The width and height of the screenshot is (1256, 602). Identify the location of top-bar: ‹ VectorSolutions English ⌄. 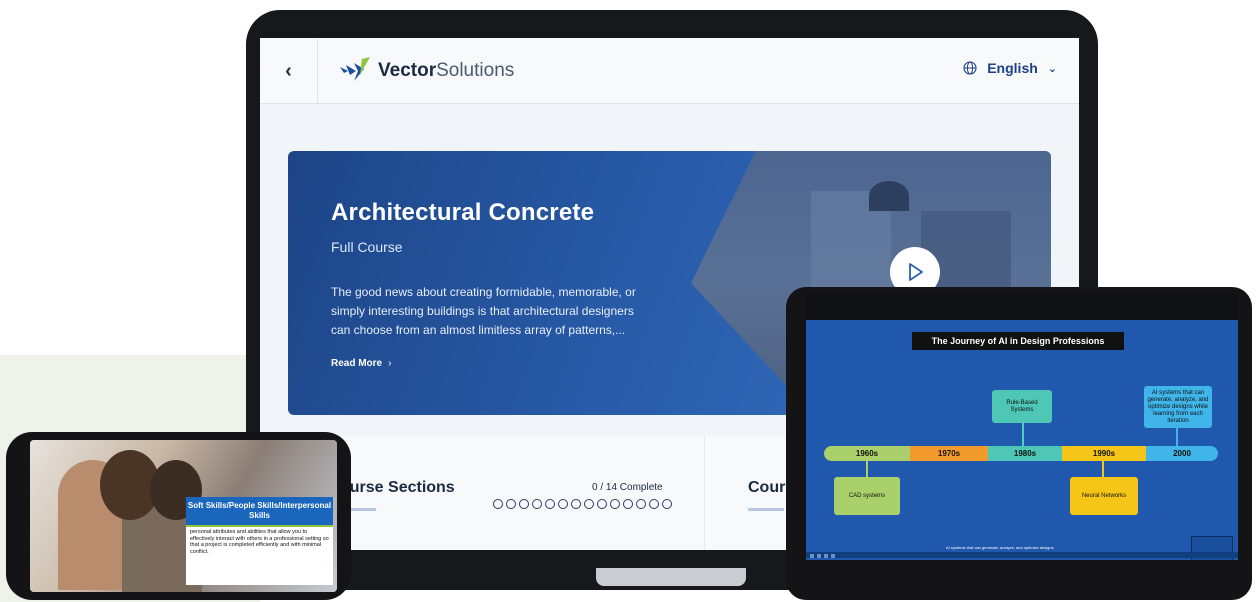
(669, 71).